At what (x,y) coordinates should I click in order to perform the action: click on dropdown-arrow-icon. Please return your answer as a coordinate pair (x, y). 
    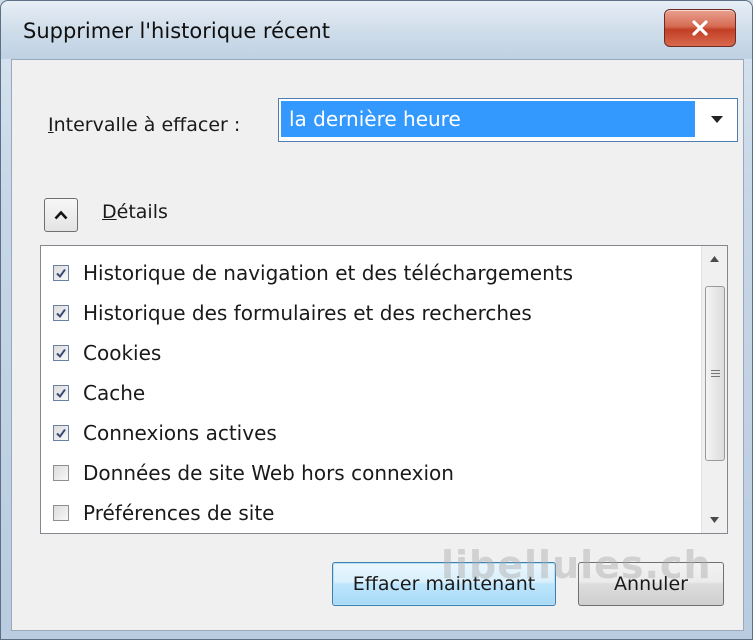
    Looking at the image, I should click on (717, 119).